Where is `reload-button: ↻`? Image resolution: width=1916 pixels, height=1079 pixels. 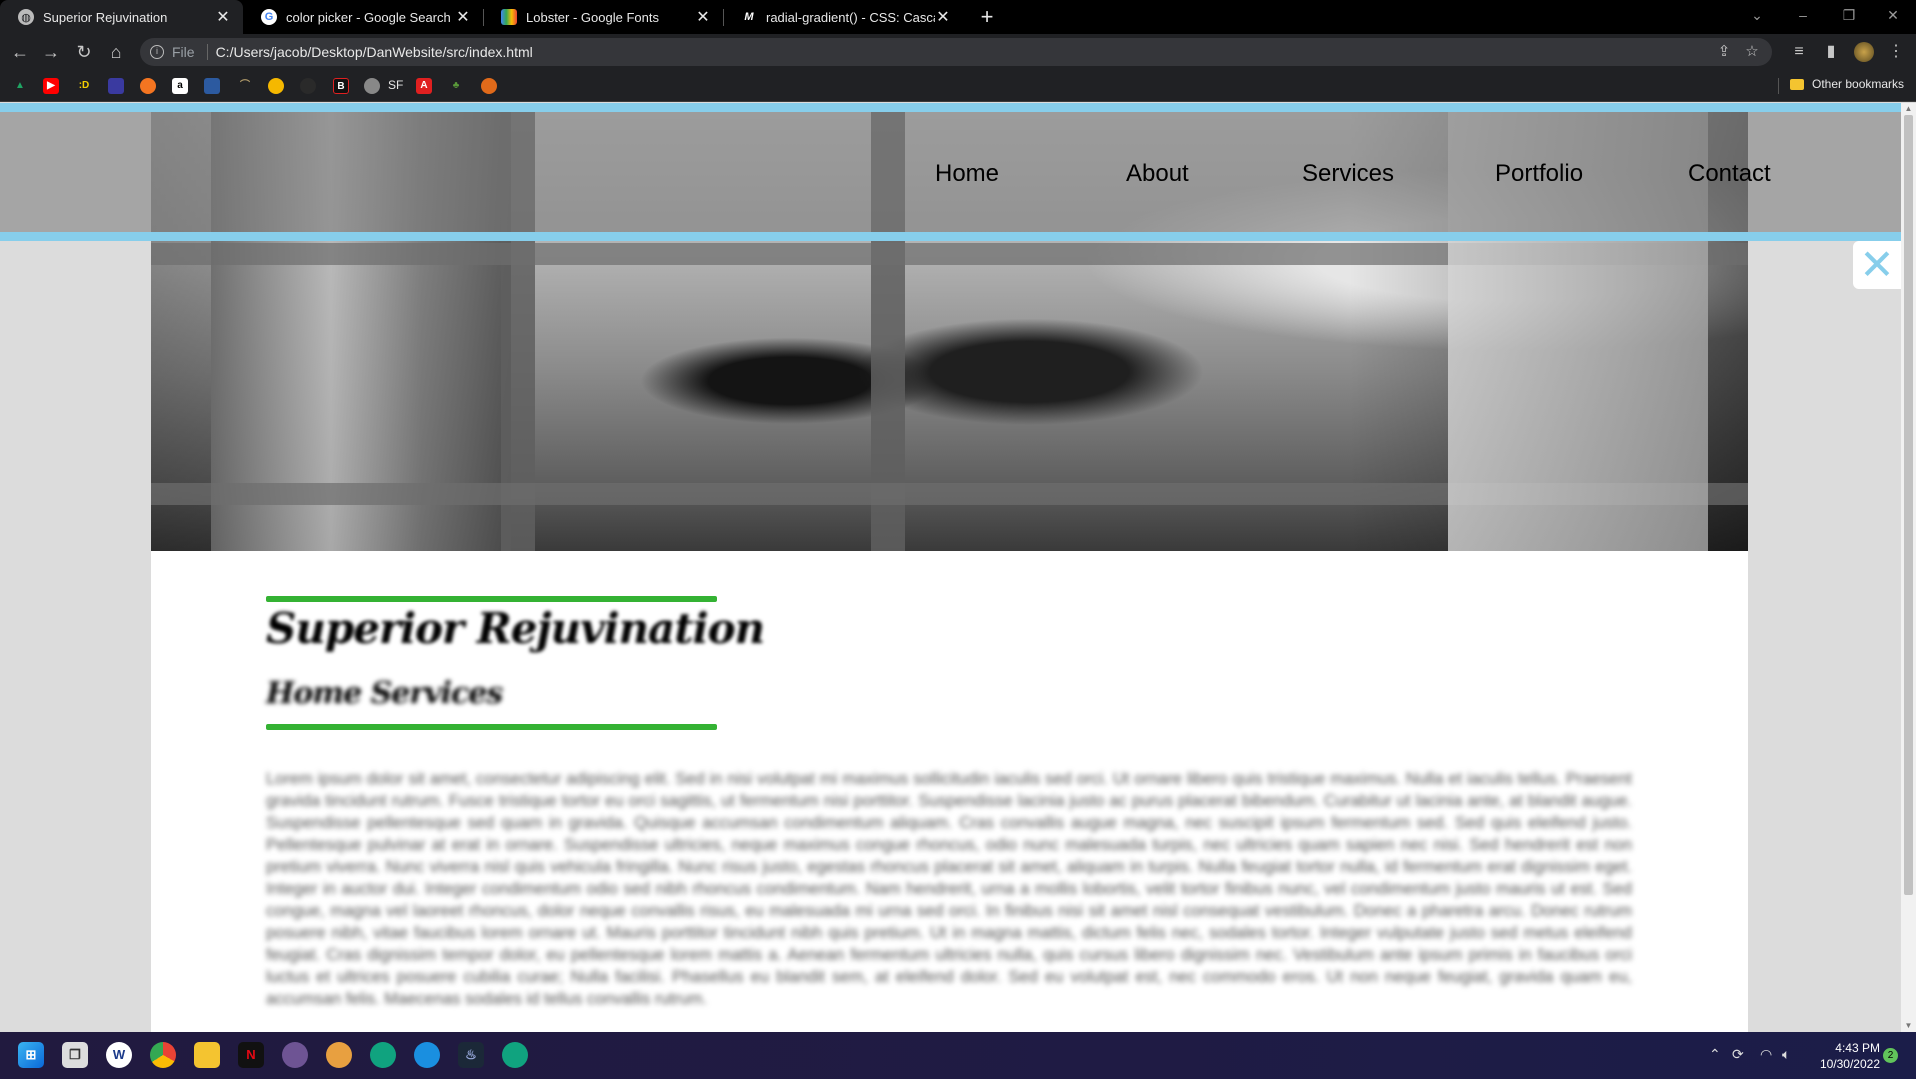 reload-button: ↻ is located at coordinates (84, 52).